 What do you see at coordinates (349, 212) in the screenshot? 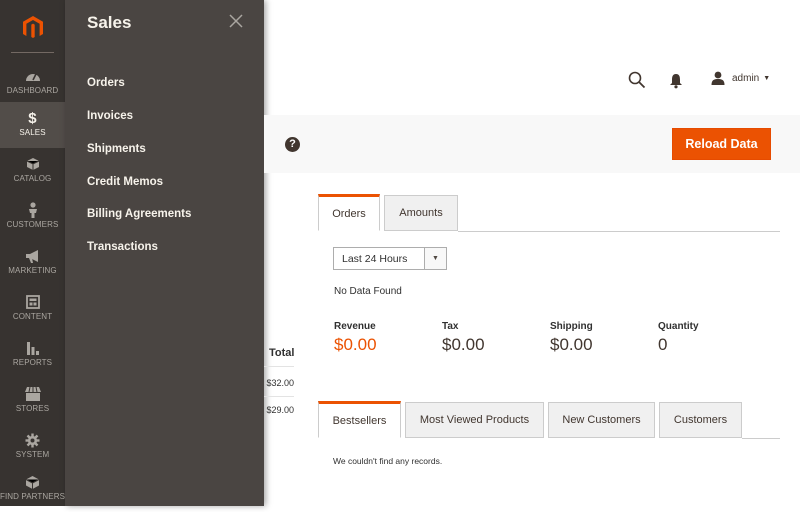
I see `tab-orders: Orders` at bounding box center [349, 212].